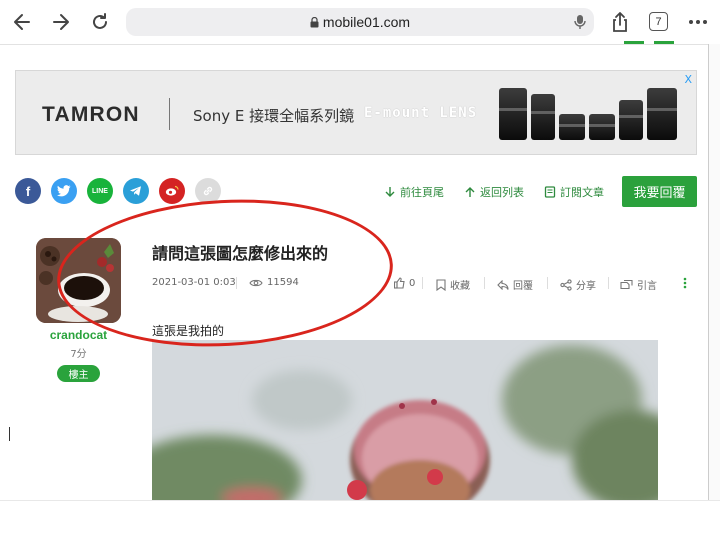  What do you see at coordinates (421, 113) in the screenshot?
I see `ad-tagline-en: E-mount LENS` at bounding box center [421, 113].